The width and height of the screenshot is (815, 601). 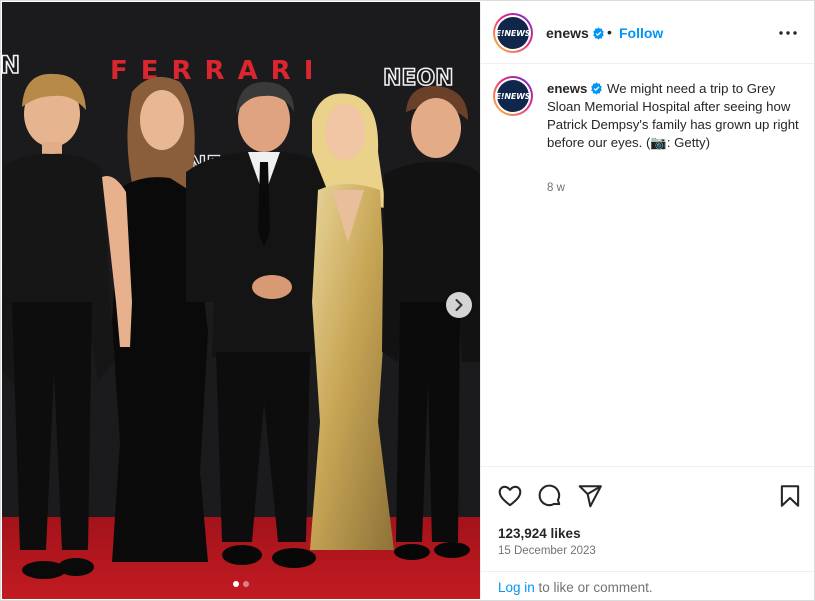 I want to click on login-prompt: Log in to like or comment., so click(x=647, y=585).